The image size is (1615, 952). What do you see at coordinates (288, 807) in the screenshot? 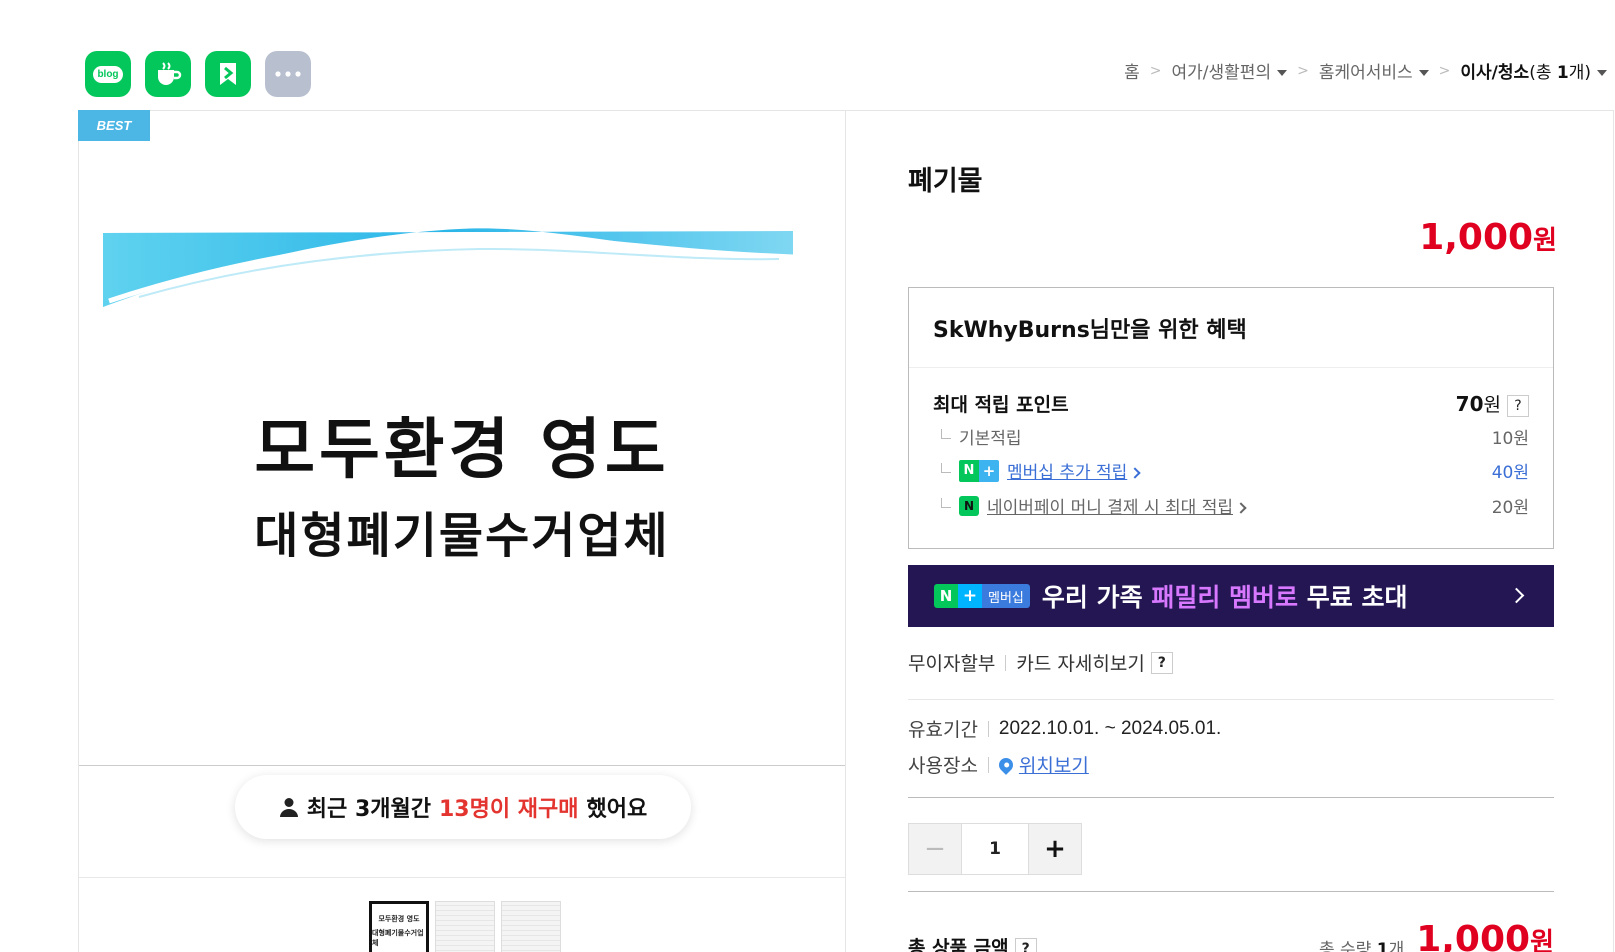
I see `person-icon` at bounding box center [288, 807].